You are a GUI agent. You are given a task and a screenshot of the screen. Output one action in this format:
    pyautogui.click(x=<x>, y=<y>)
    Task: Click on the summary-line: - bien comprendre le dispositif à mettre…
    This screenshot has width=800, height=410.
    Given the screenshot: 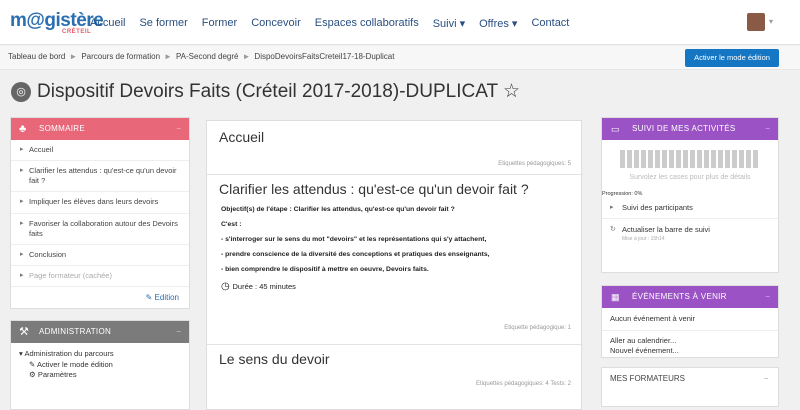 What is the action you would take?
    pyautogui.click(x=325, y=269)
    